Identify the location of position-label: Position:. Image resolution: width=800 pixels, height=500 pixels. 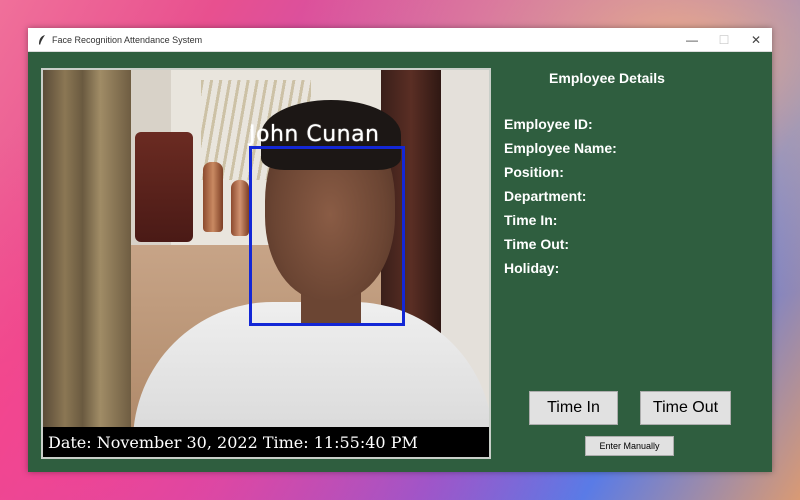
(534, 172).